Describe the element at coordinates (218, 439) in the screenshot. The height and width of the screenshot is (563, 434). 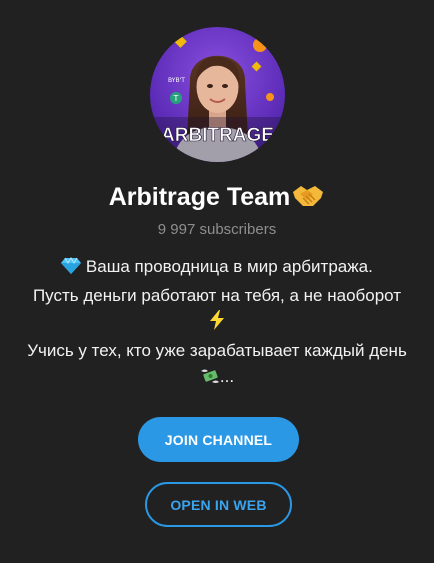
I see `join-channel-button: JOIN CHANNEL` at that location.